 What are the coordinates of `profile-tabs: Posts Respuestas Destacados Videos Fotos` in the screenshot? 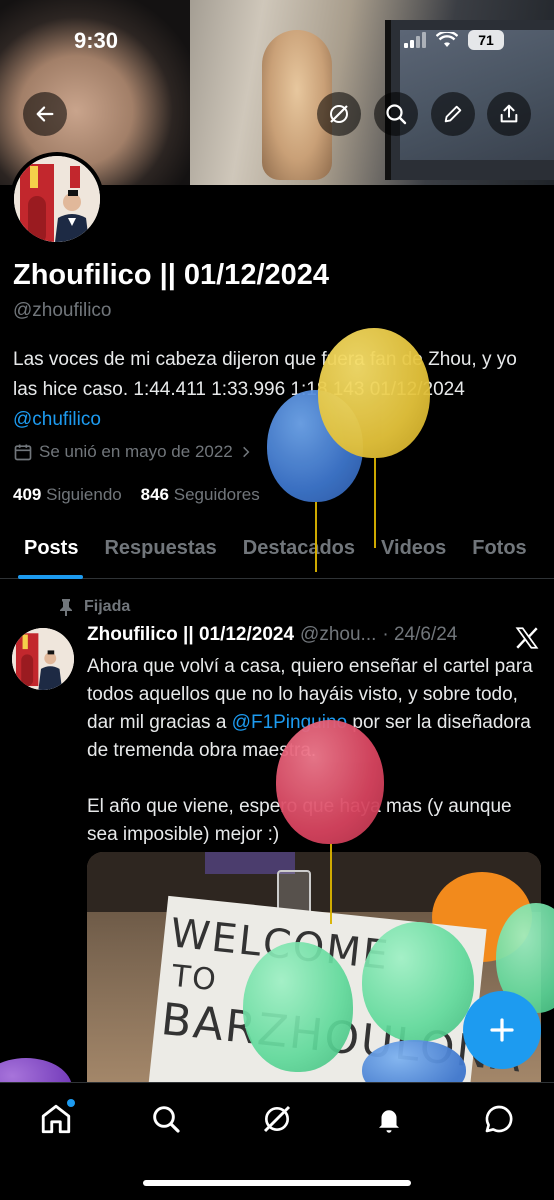 It's located at (277, 552).